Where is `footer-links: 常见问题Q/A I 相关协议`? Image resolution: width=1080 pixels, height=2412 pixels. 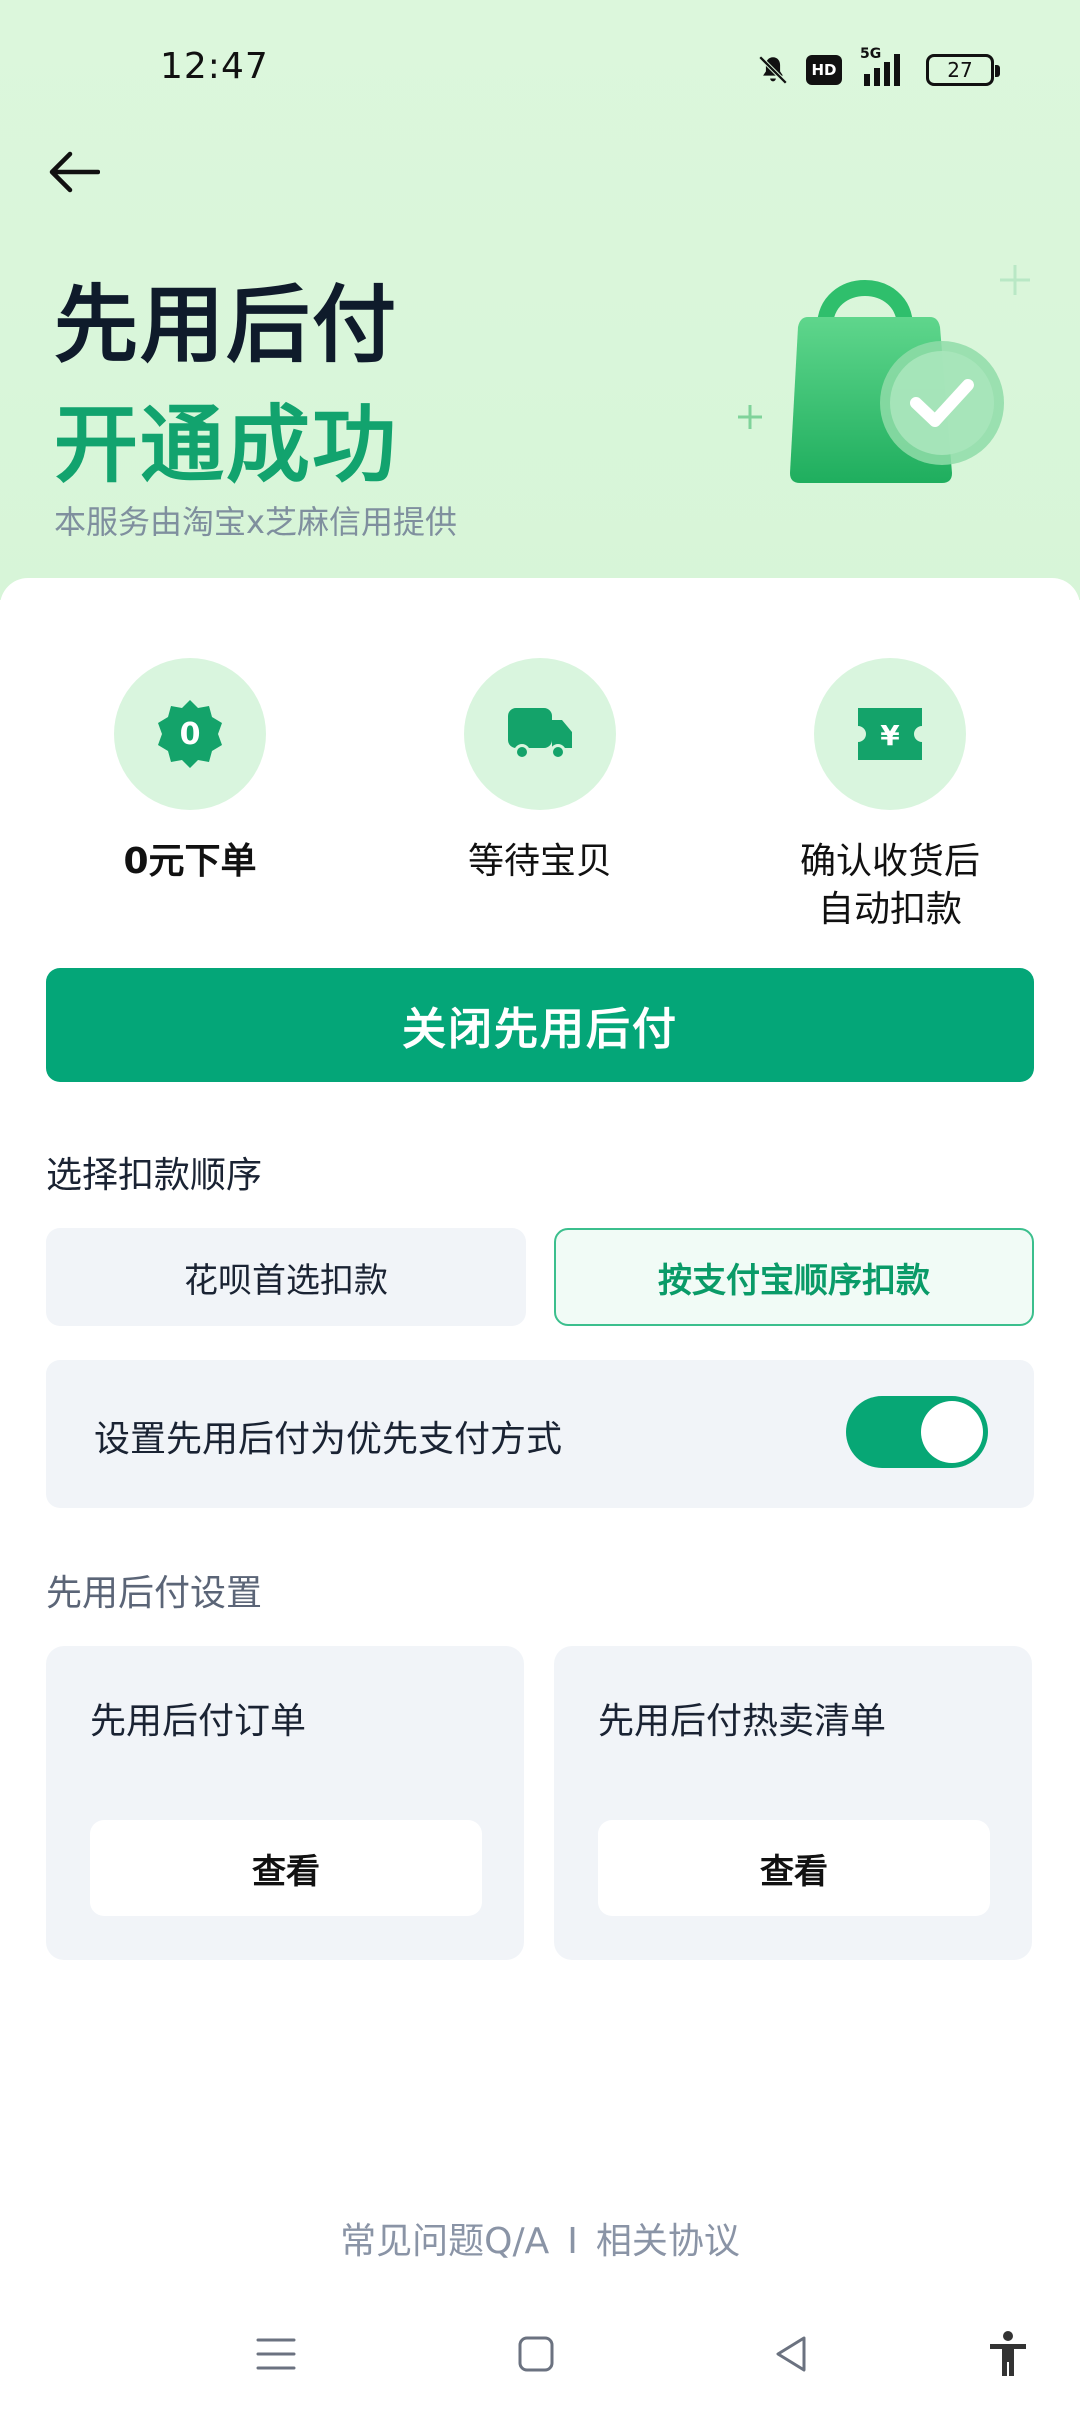 footer-links: 常见问题Q/A I 相关协议 is located at coordinates (540, 2238).